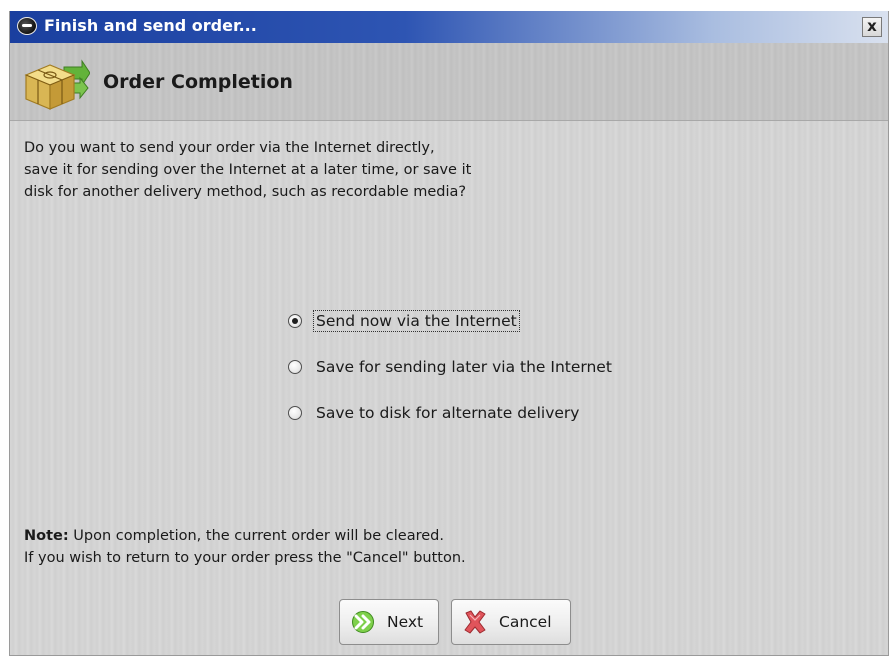 This screenshot has height=660, width=891. What do you see at coordinates (46, 536) in the screenshot?
I see `note-prefix: Note:` at bounding box center [46, 536].